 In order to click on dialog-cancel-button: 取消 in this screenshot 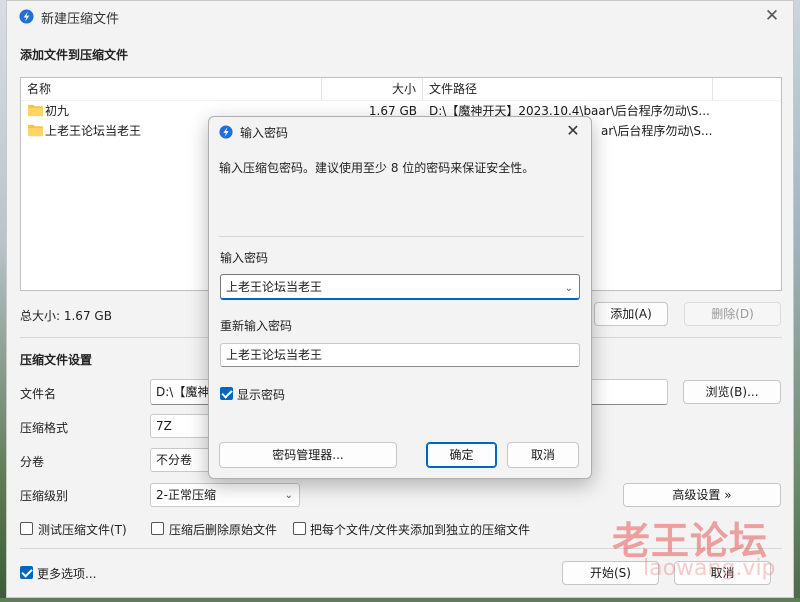, I will do `click(543, 455)`.